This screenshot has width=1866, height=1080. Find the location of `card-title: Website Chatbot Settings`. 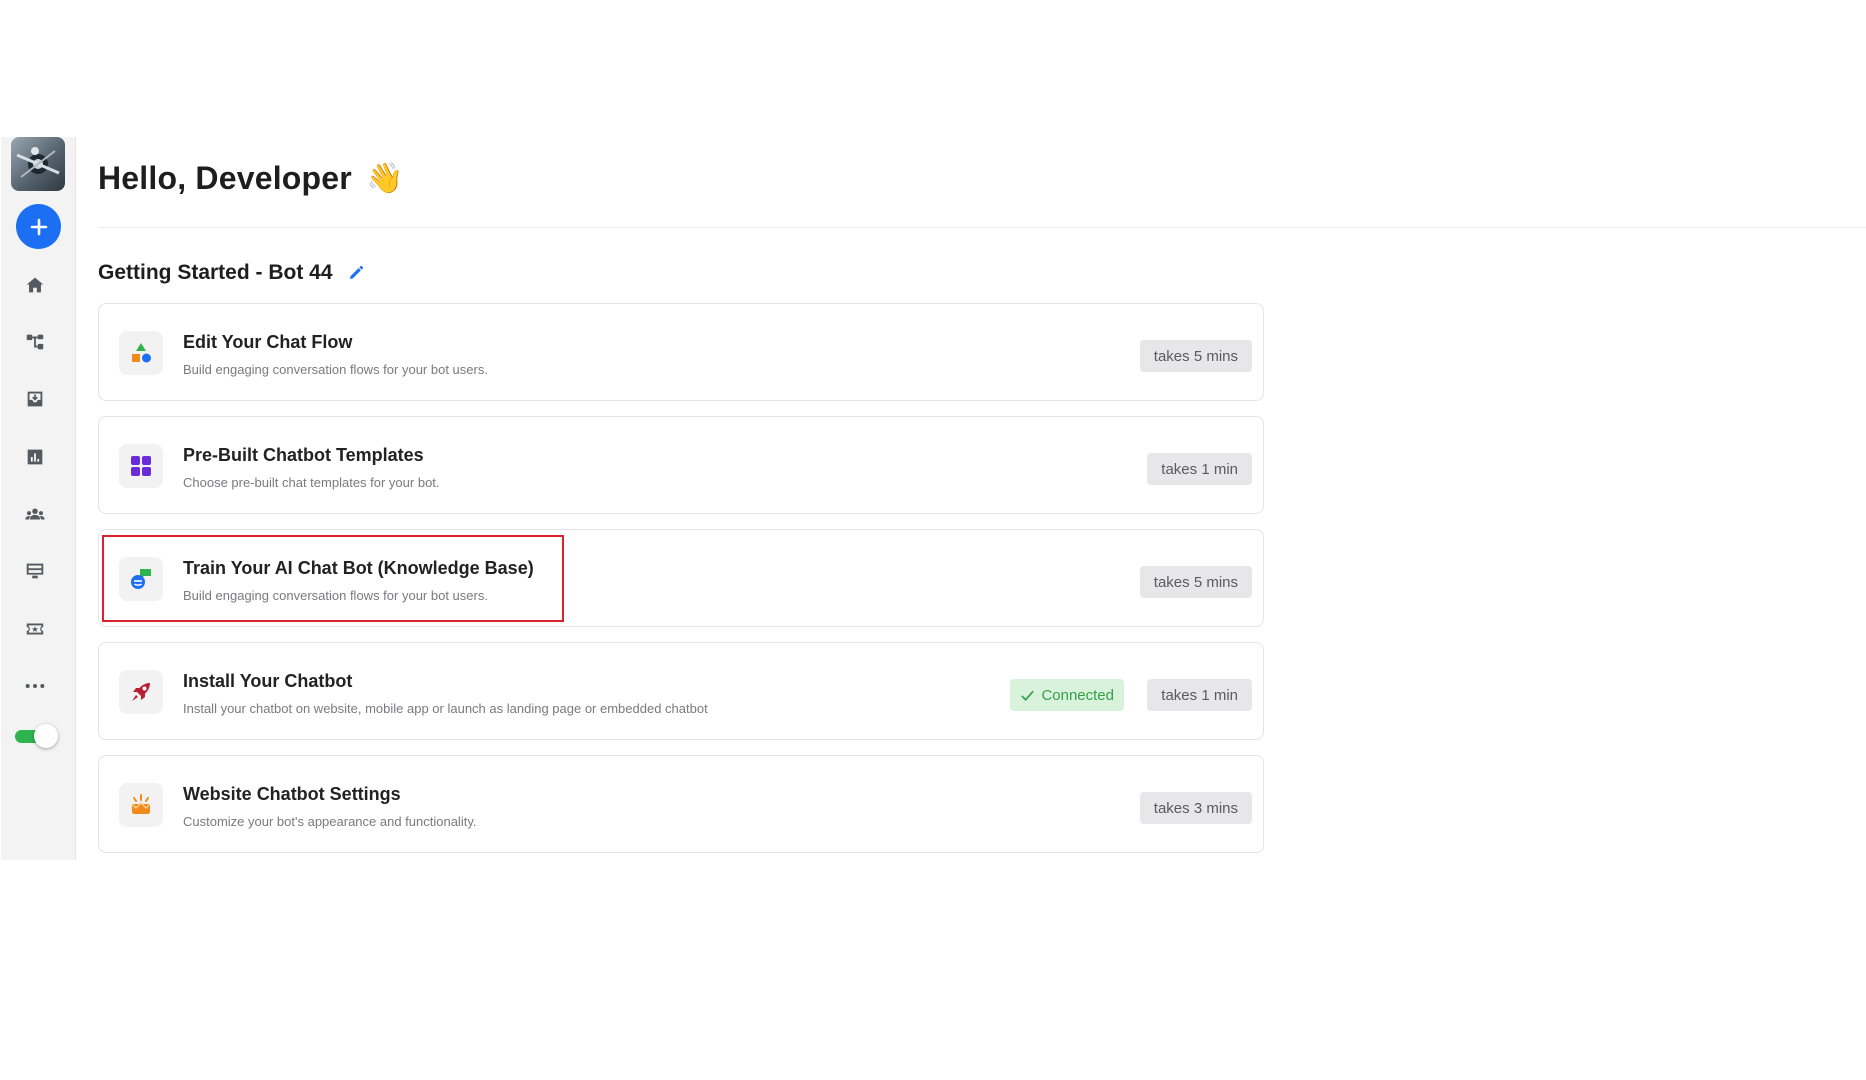

card-title: Website Chatbot Settings is located at coordinates (292, 794).